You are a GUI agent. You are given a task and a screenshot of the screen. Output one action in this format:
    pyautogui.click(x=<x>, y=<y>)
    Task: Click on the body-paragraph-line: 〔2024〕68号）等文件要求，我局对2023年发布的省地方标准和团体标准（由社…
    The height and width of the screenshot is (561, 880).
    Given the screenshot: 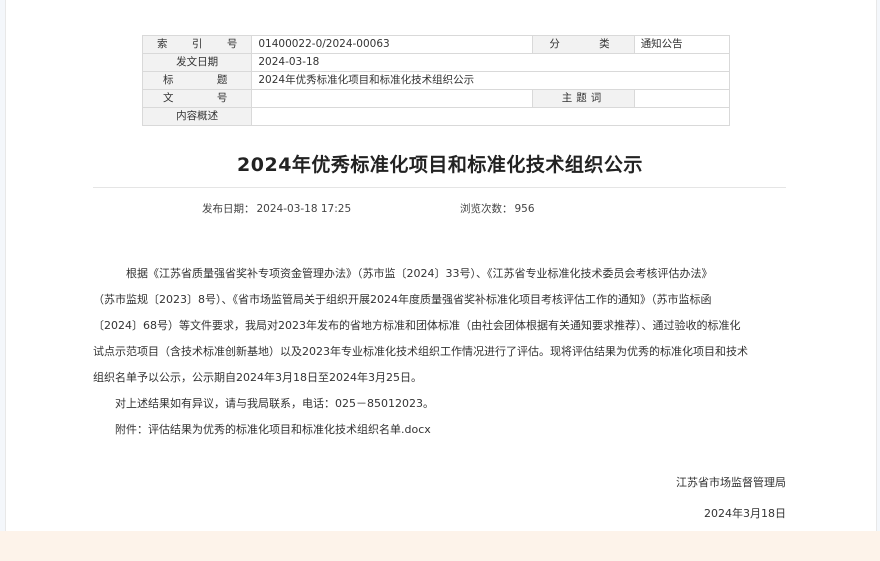 What is the action you would take?
    pyautogui.click(x=417, y=325)
    